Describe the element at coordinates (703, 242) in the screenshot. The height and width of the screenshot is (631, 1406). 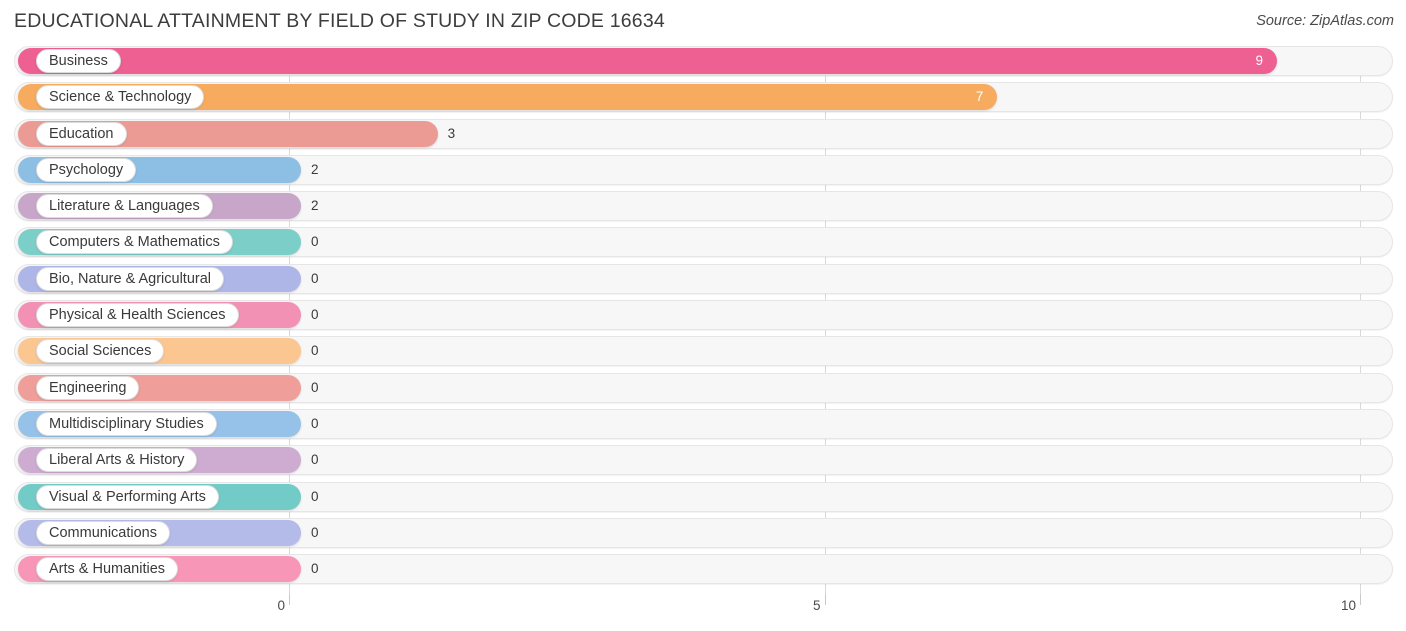
I see `bar-row: 0 Computers & Mathematics` at that location.